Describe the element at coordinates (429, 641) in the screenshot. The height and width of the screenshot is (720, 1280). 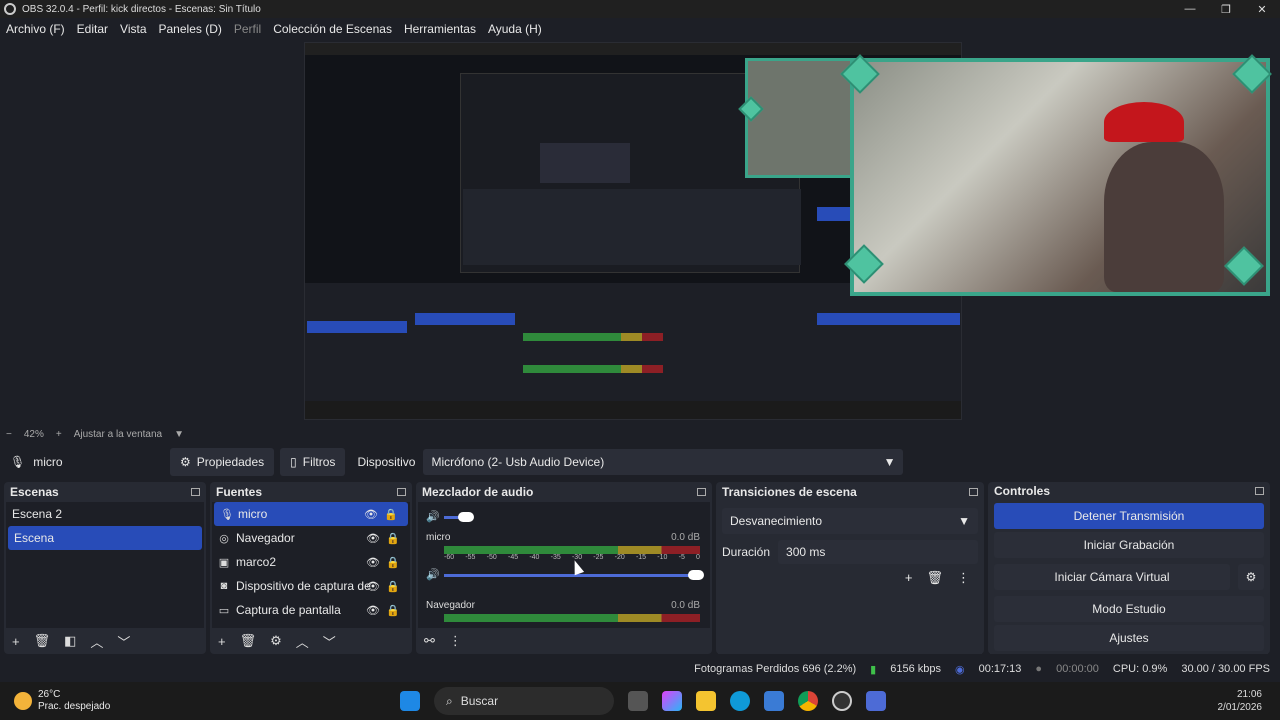
I see `link-icon: ⚯` at that location.